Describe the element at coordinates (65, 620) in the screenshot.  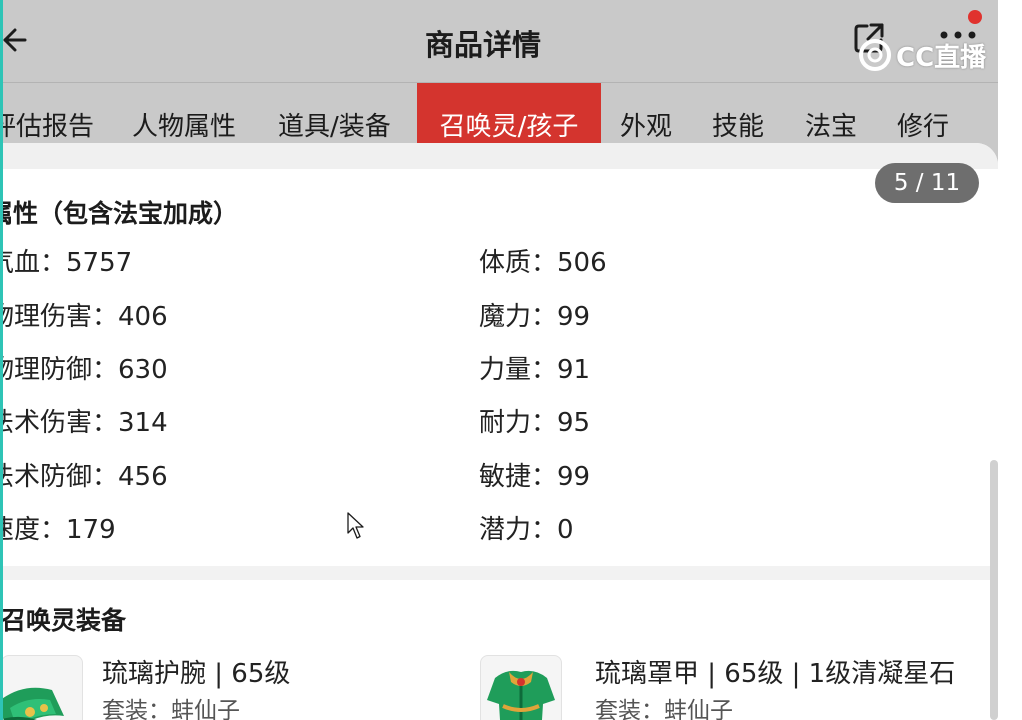
I see `equipment-section-title: 召唤灵装备` at that location.